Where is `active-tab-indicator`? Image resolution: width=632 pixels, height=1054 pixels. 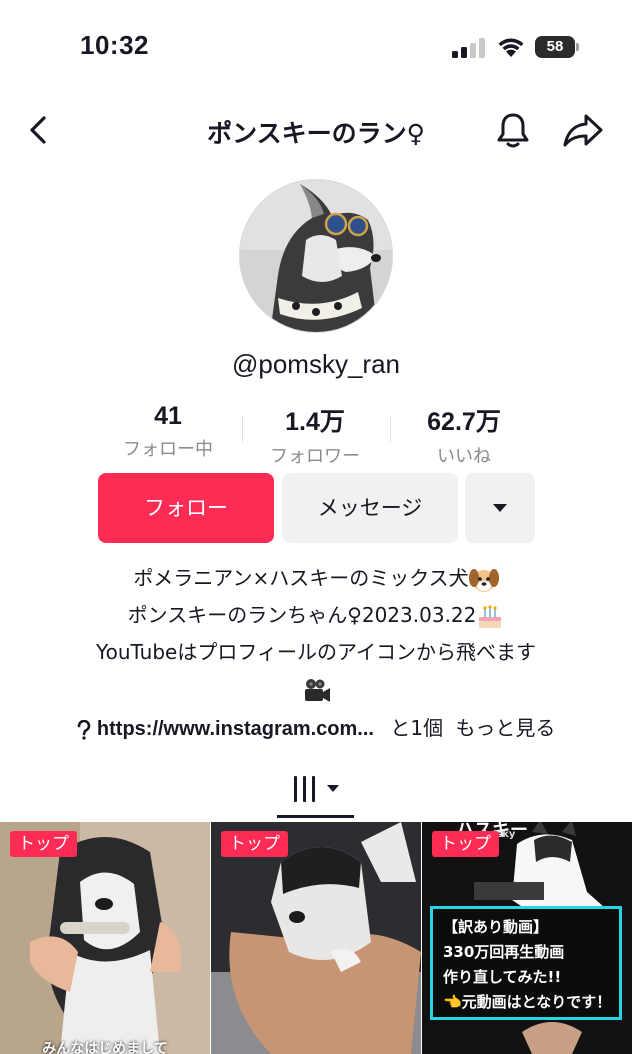
active-tab-indicator is located at coordinates (315, 816).